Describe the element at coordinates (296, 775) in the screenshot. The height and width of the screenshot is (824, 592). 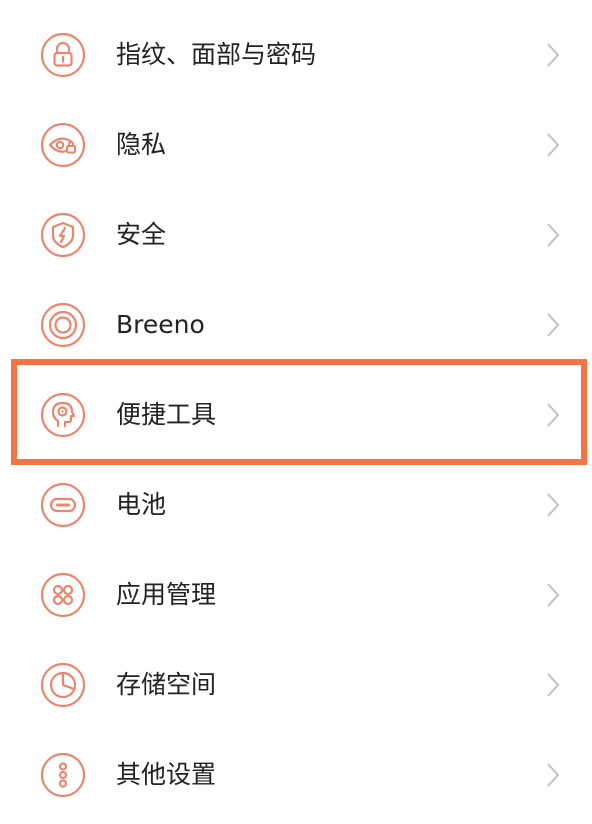
I see `settings-item-other-settings: 其他设置` at that location.